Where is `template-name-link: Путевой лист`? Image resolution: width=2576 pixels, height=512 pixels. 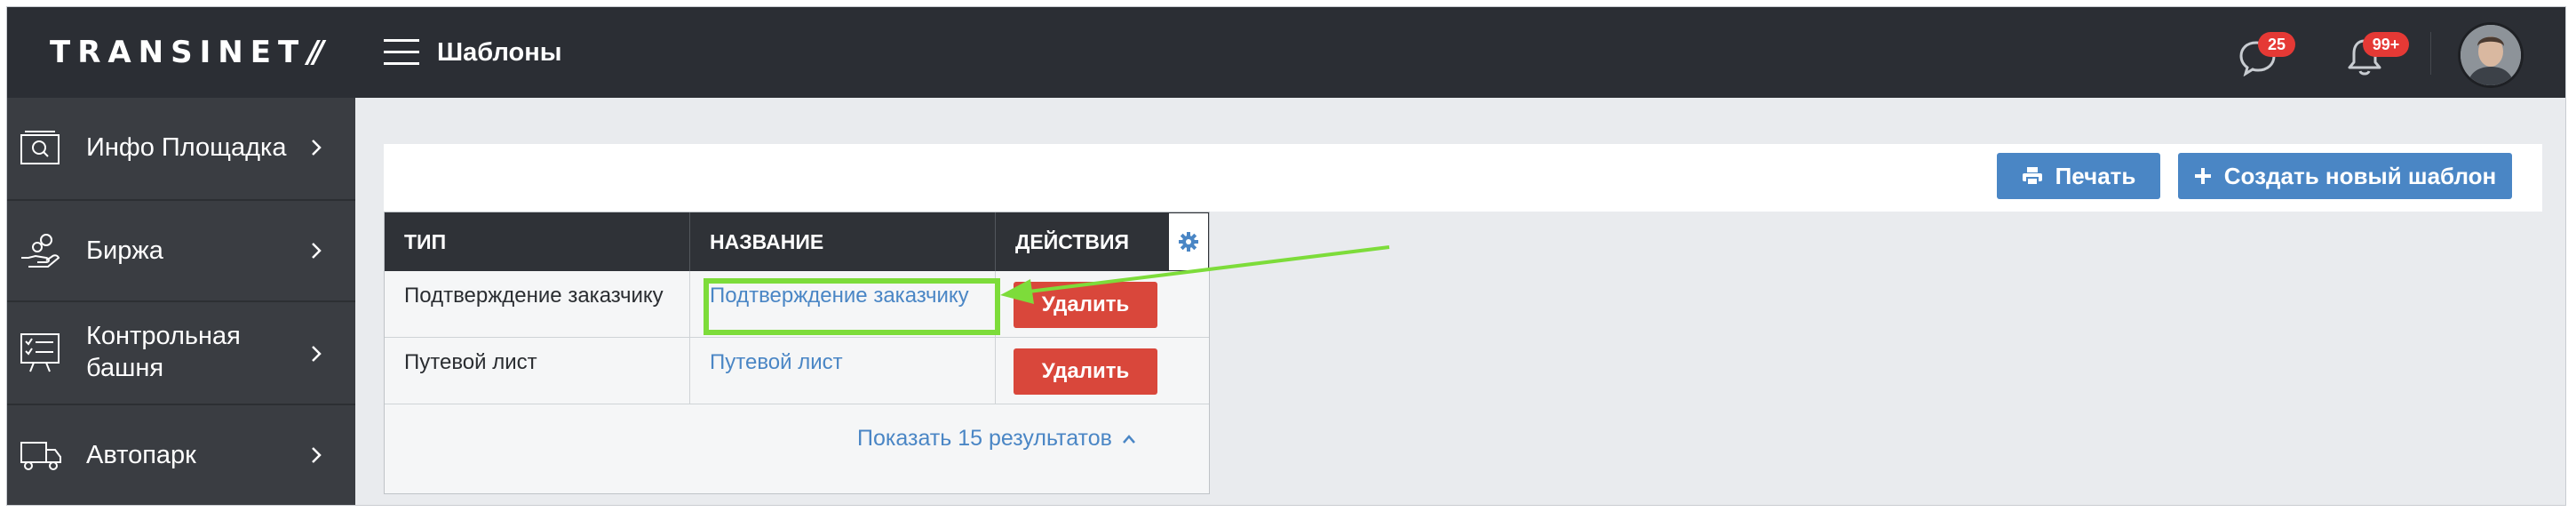 template-name-link: Путевой лист is located at coordinates (776, 362).